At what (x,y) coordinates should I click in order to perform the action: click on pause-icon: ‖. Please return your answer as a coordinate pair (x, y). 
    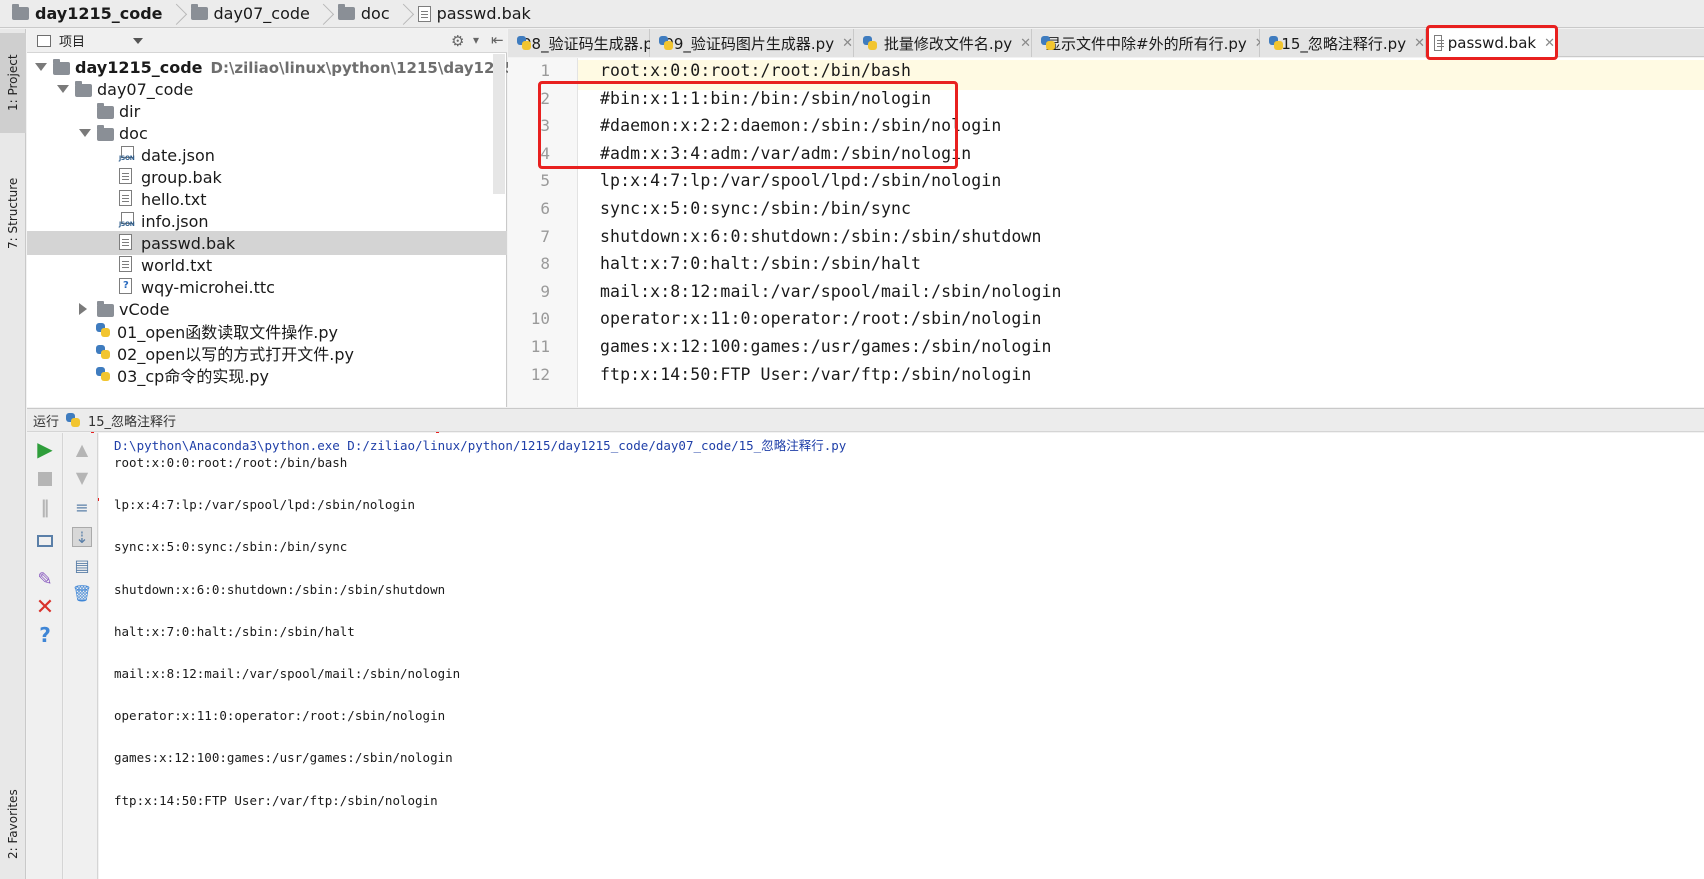
    Looking at the image, I should click on (45, 507).